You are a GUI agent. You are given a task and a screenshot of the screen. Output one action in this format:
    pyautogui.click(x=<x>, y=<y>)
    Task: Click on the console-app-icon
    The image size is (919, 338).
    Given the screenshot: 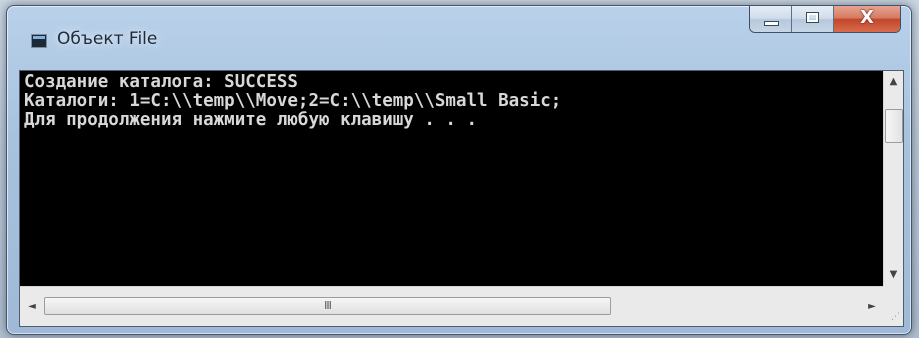 What is the action you would take?
    pyautogui.click(x=39, y=41)
    